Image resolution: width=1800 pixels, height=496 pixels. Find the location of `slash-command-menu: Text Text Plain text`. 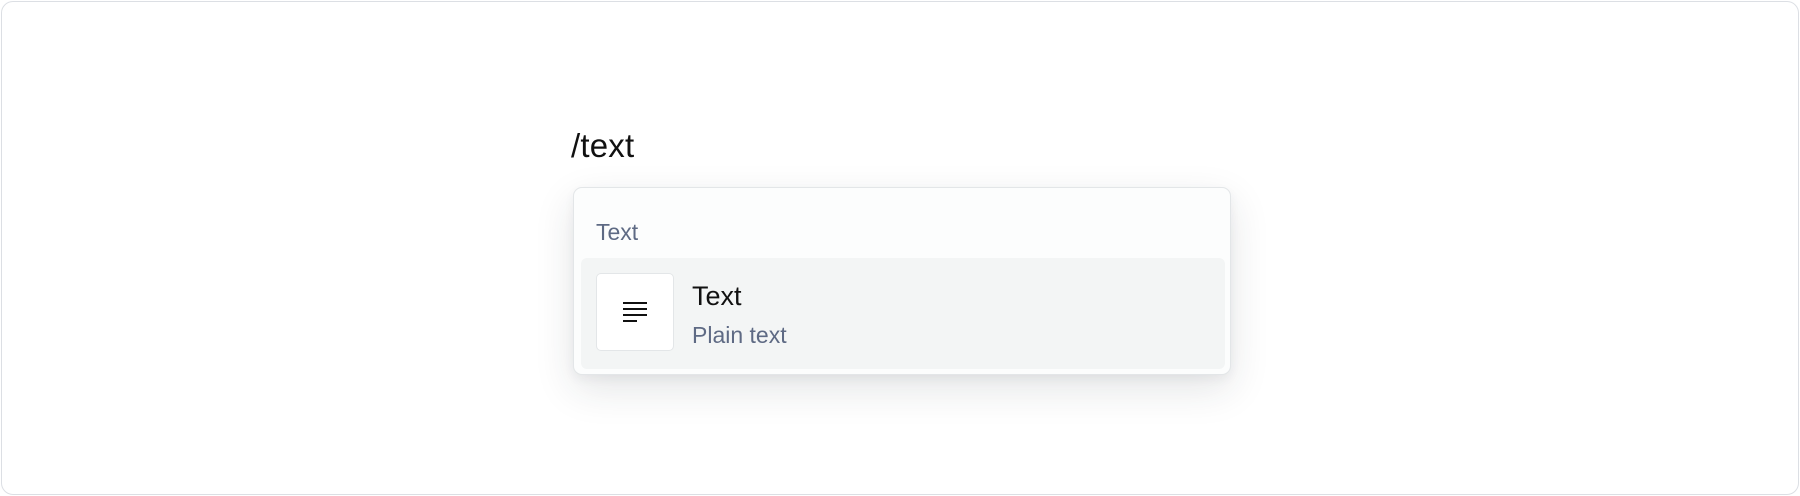

slash-command-menu: Text Text Plain text is located at coordinates (902, 281).